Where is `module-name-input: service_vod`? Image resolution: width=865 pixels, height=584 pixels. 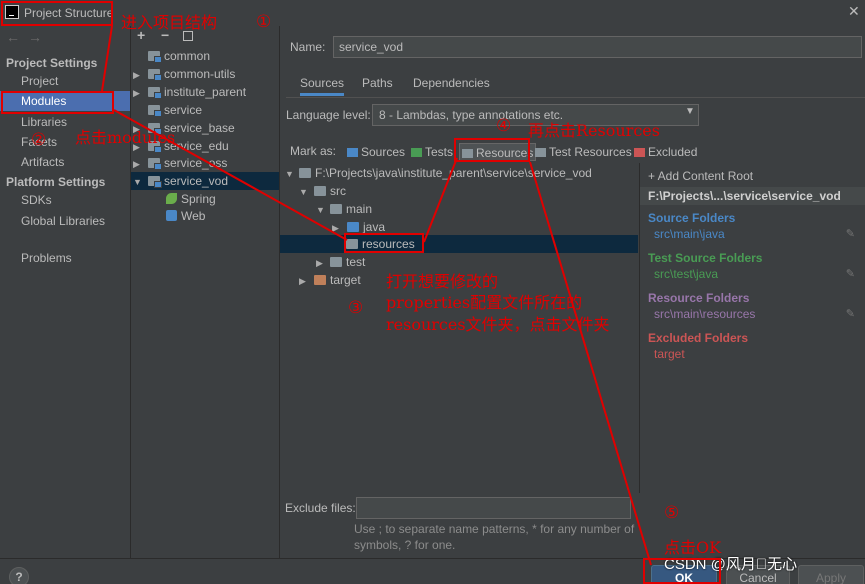 module-name-input: service_vod is located at coordinates (597, 47).